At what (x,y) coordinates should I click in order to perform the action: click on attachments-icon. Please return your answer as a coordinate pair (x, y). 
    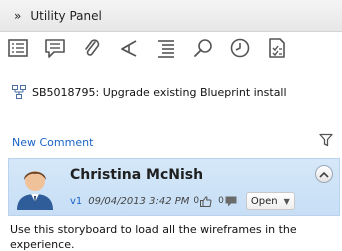
    Looking at the image, I should click on (92, 48).